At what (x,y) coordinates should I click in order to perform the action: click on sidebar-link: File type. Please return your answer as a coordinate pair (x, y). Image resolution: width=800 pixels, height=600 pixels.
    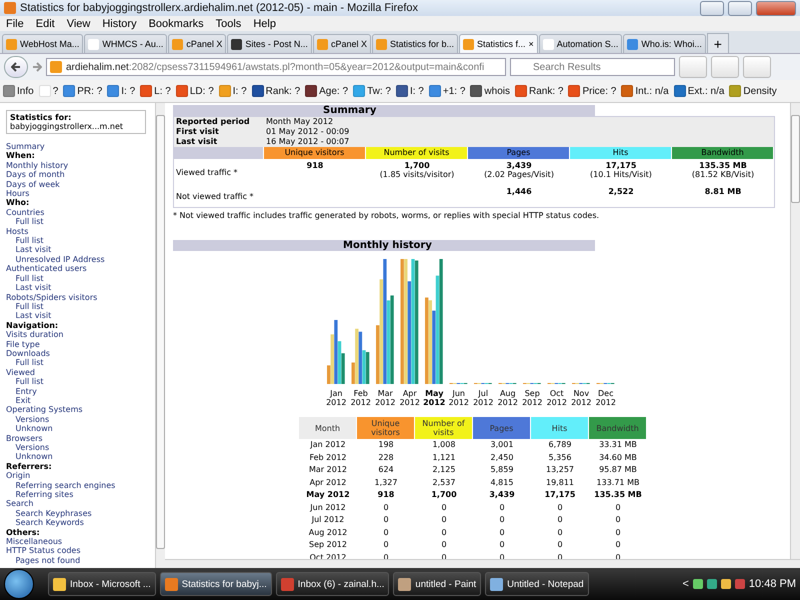
    Looking at the image, I should click on (80, 344).